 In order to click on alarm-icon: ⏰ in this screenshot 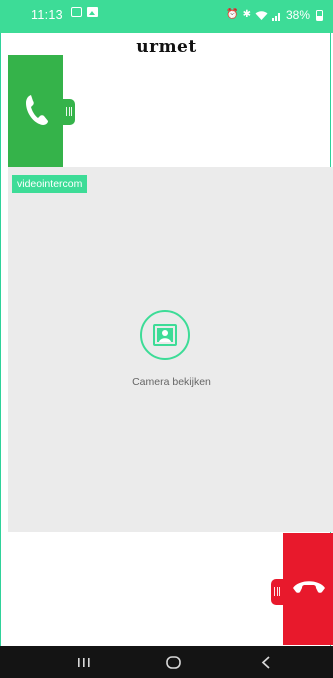, I will do `click(232, 14)`.